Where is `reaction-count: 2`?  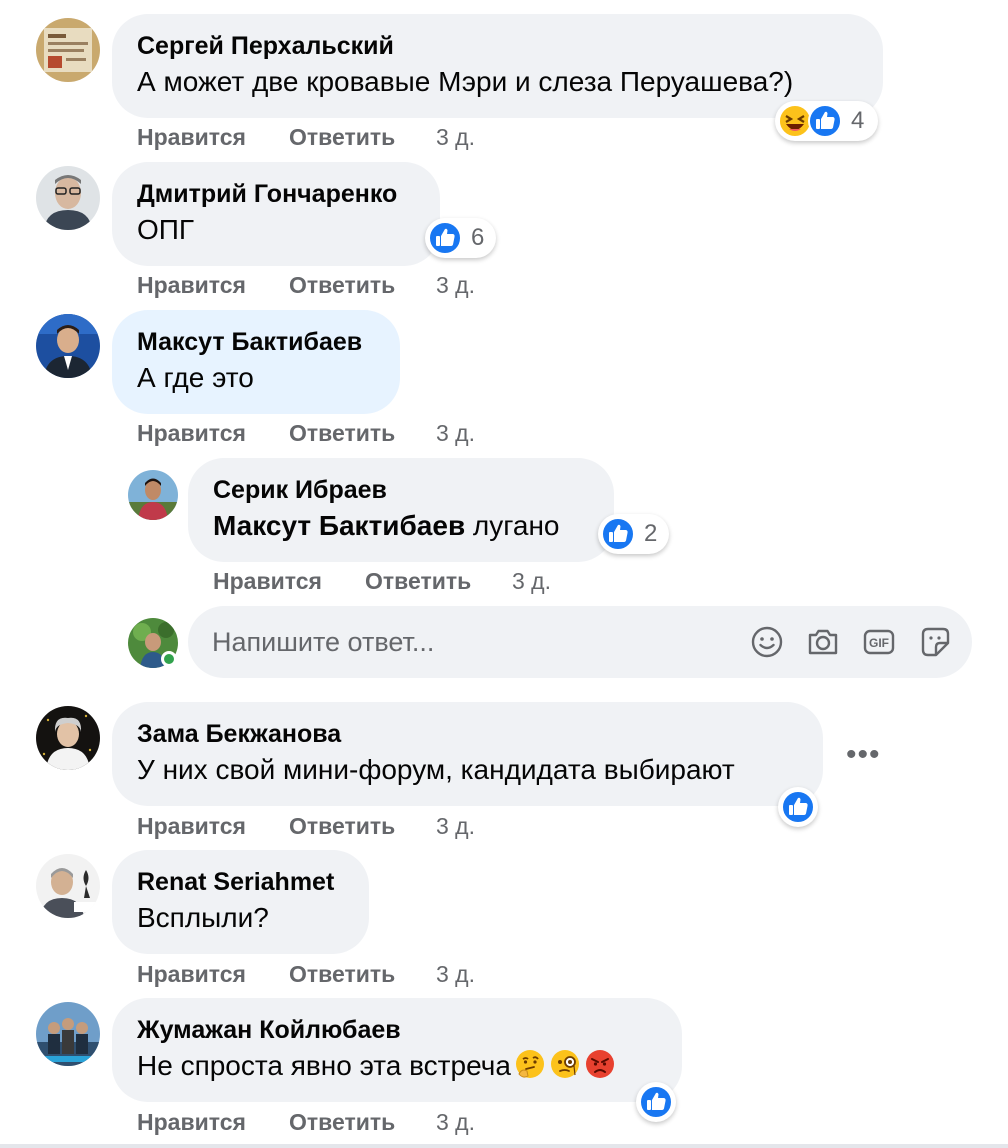
reaction-count: 2 is located at coordinates (651, 533).